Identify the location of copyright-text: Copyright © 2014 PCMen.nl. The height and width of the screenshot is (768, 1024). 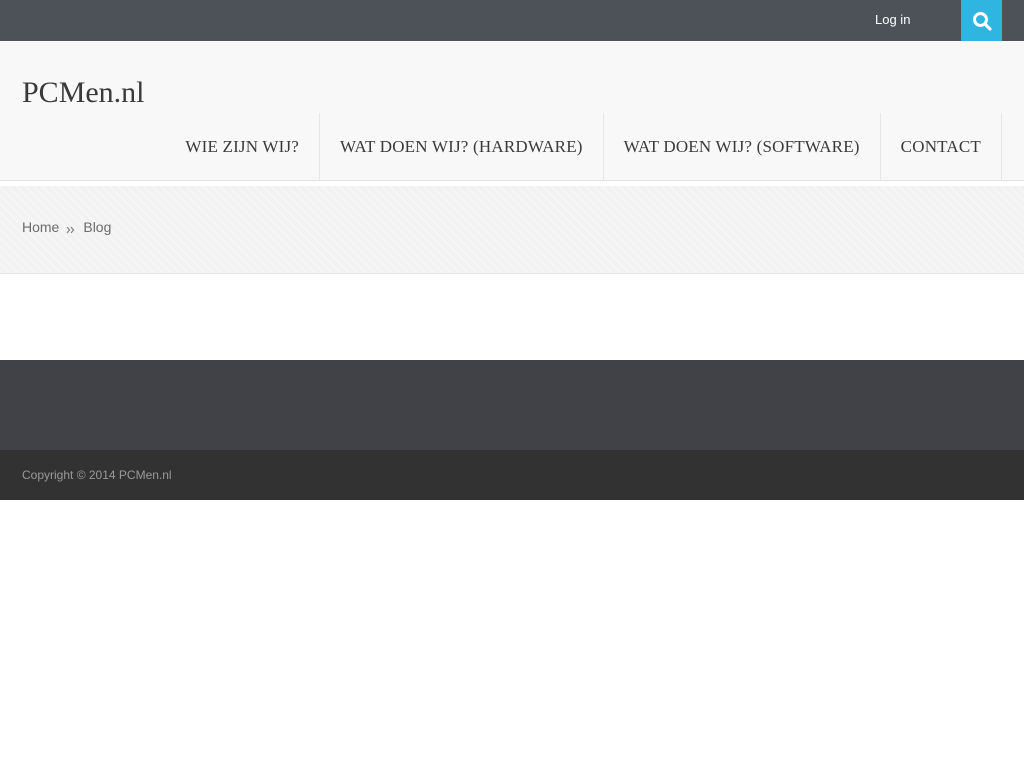
(97, 475).